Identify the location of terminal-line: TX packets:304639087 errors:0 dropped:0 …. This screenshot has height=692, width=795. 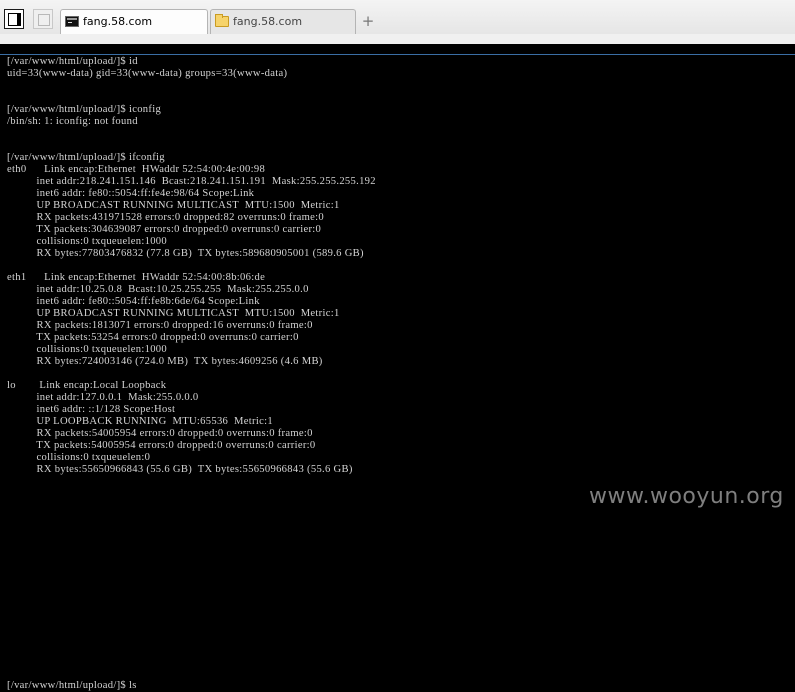
(164, 229).